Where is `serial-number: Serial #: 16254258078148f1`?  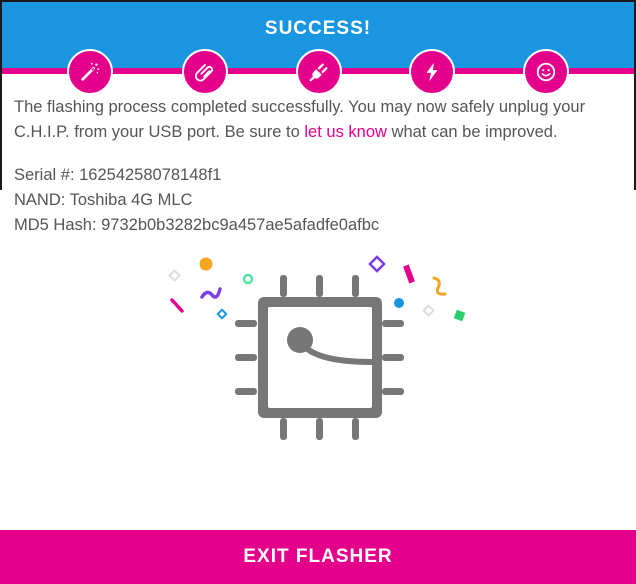
serial-number: Serial #: 16254258078148f1 is located at coordinates (118, 175).